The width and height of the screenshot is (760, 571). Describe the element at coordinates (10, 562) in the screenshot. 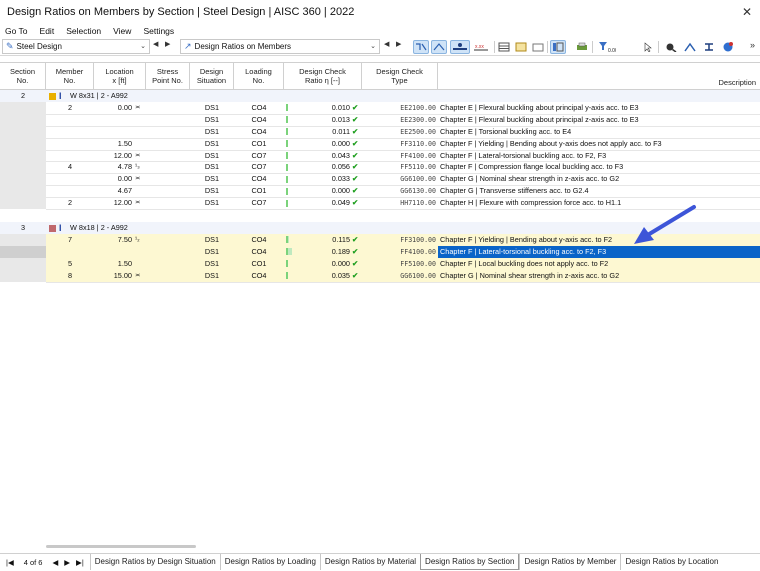

I see `first-page-icon: |◀` at that location.